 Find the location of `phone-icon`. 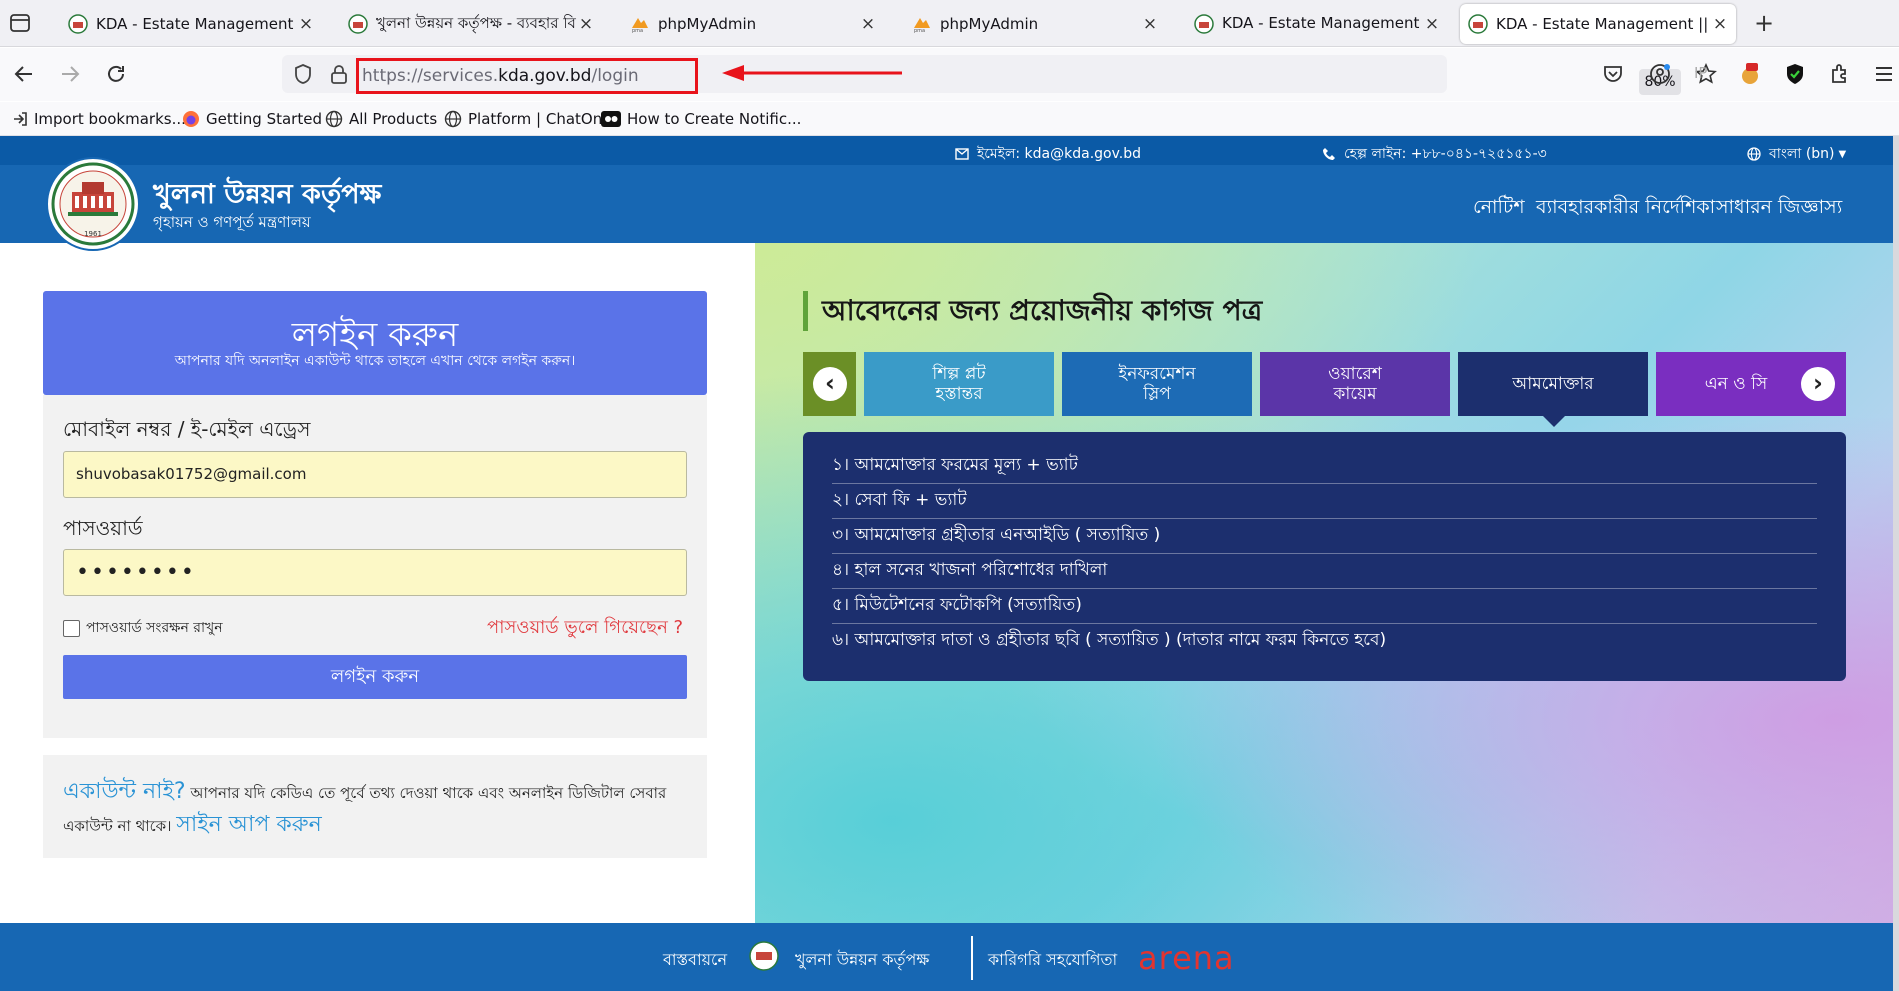

phone-icon is located at coordinates (1329, 154).